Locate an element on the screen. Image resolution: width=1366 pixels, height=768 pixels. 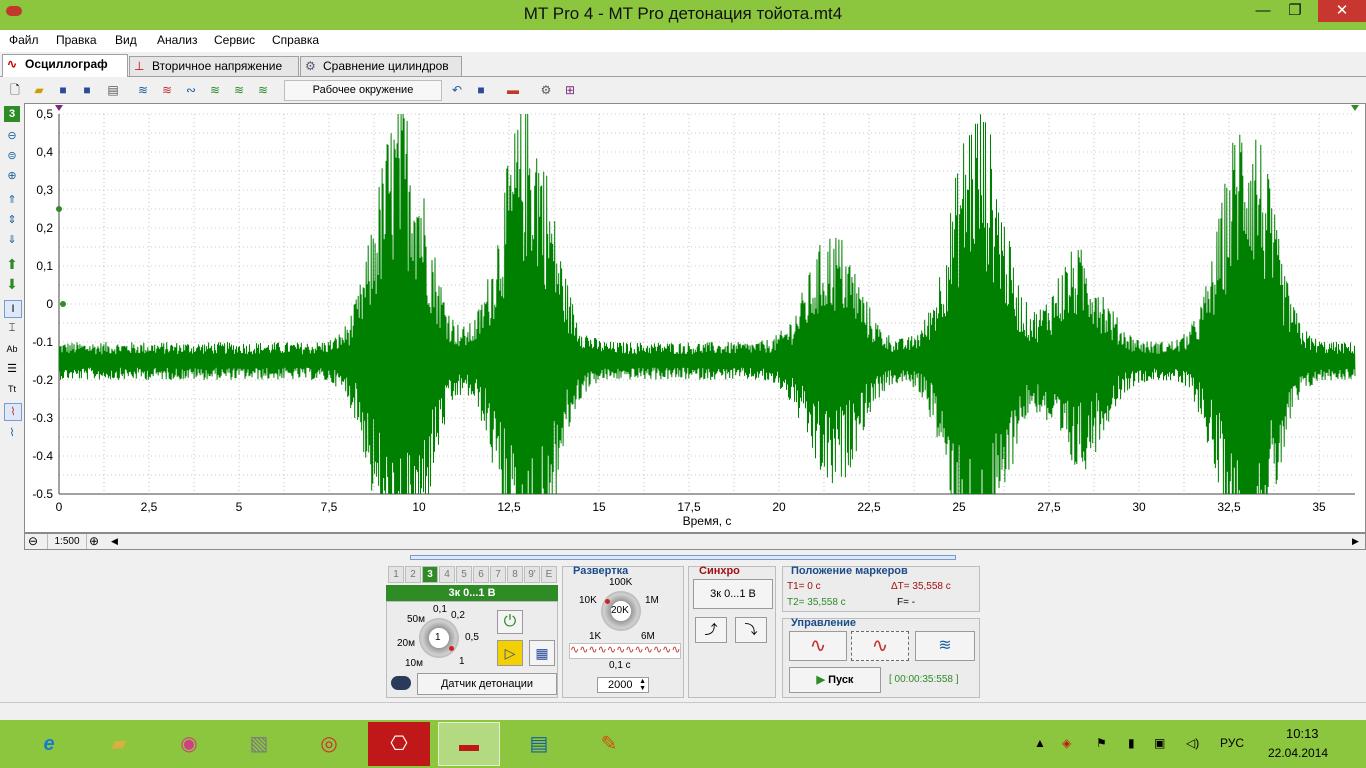
chart-mode2-icon: ⌇ is located at coordinates (12, 433).